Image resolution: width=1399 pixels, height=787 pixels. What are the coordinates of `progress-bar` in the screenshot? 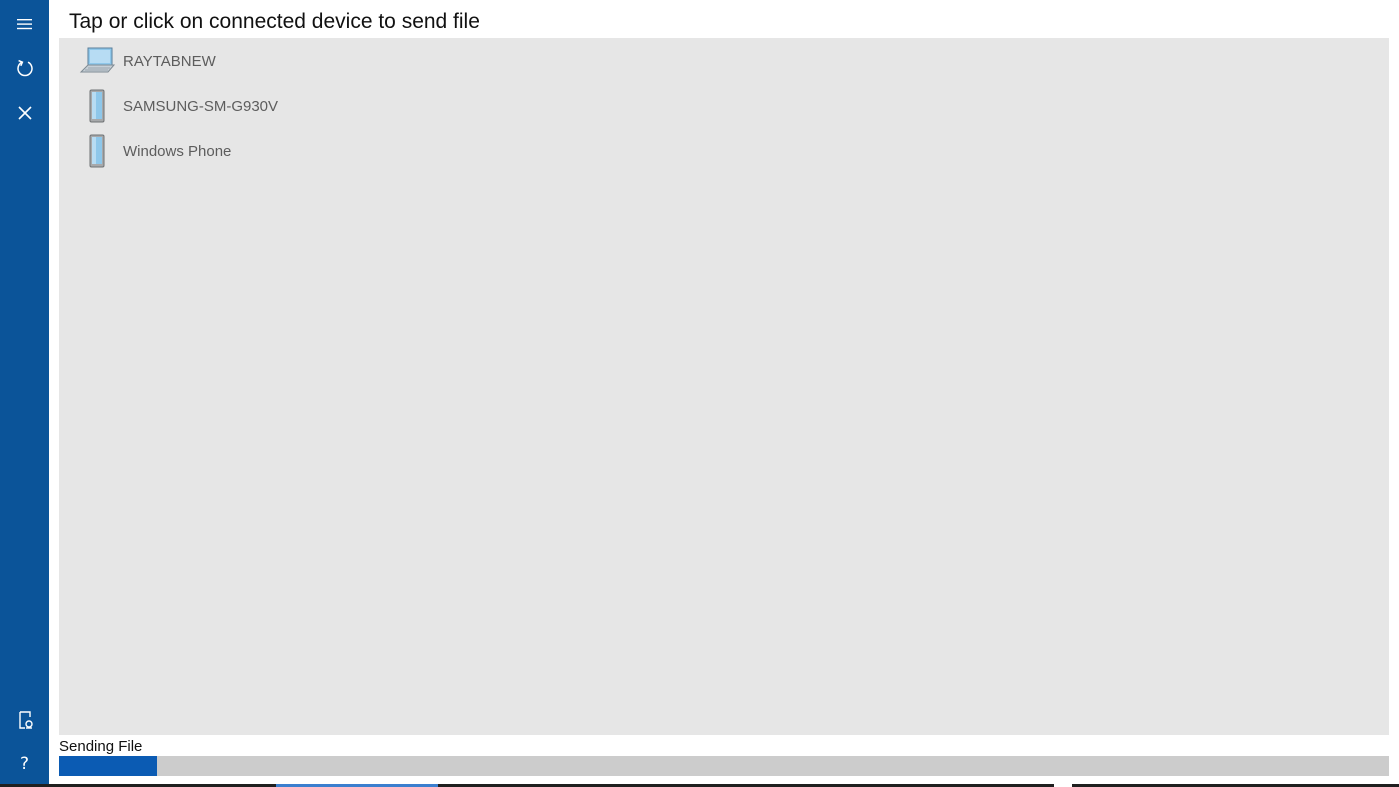 It's located at (724, 766).